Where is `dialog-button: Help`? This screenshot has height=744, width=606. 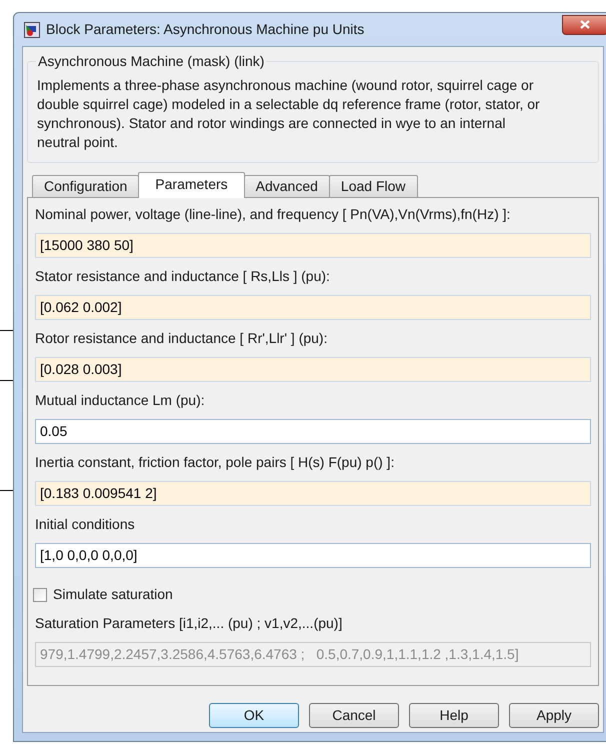 dialog-button: Help is located at coordinates (454, 715).